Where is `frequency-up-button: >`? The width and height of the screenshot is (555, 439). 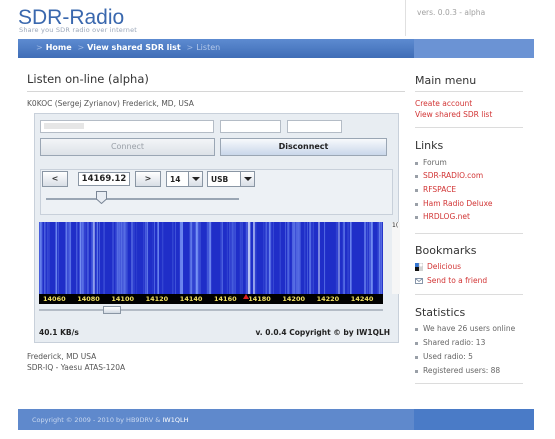 frequency-up-button: > is located at coordinates (148, 179).